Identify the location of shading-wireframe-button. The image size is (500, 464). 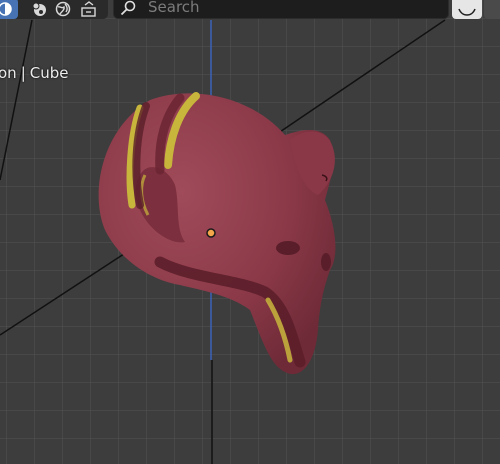
(9, 9).